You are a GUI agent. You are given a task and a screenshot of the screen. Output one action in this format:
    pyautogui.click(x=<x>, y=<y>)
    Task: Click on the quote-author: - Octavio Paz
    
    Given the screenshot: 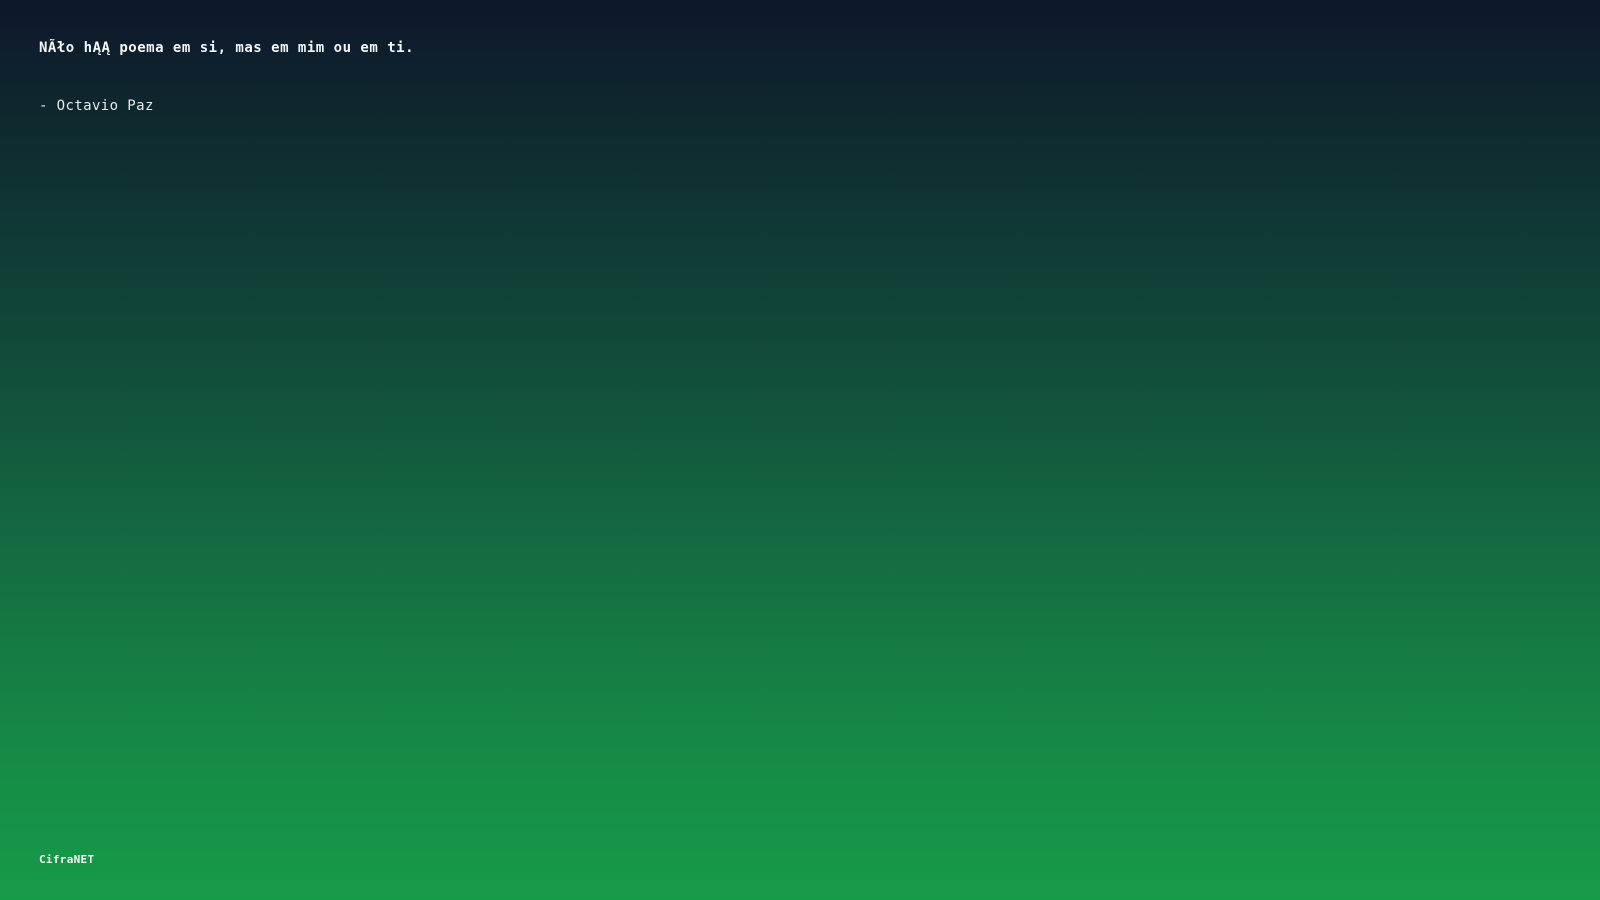 What is the action you would take?
    pyautogui.click(x=96, y=106)
    